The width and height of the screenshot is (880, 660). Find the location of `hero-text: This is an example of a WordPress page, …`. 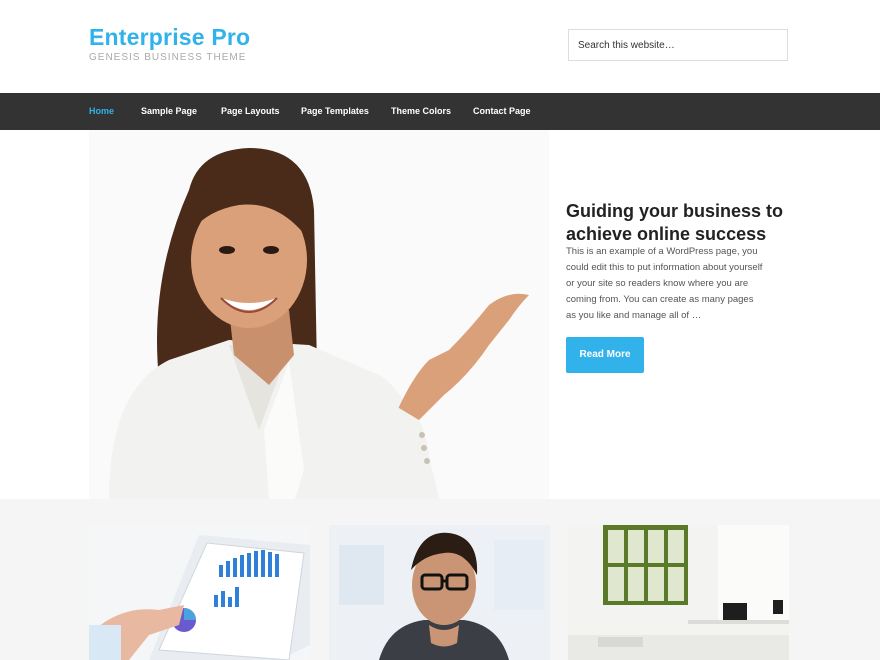

hero-text: This is an example of a WordPress page, … is located at coordinates (664, 283).